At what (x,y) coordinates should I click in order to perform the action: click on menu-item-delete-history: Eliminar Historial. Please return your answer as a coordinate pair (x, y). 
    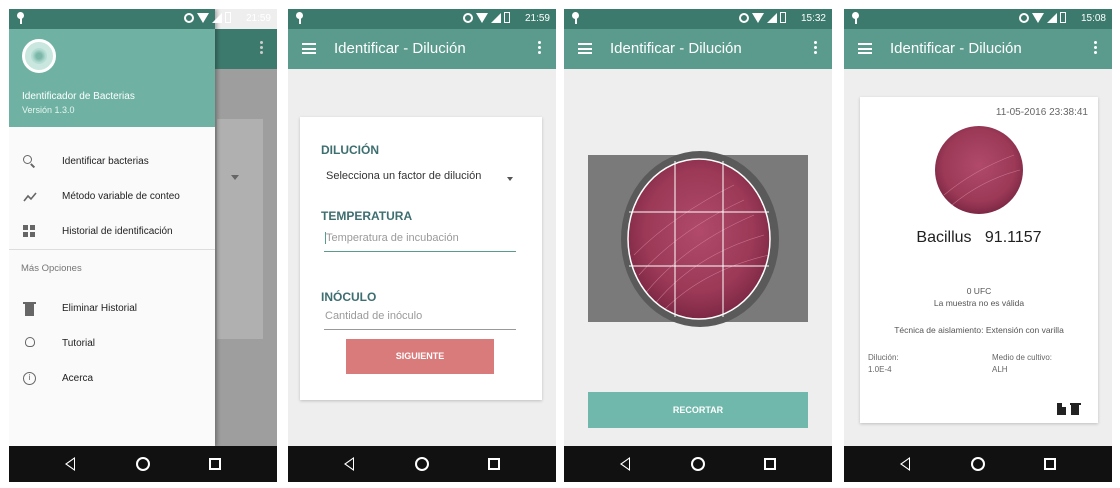
    Looking at the image, I should click on (112, 309).